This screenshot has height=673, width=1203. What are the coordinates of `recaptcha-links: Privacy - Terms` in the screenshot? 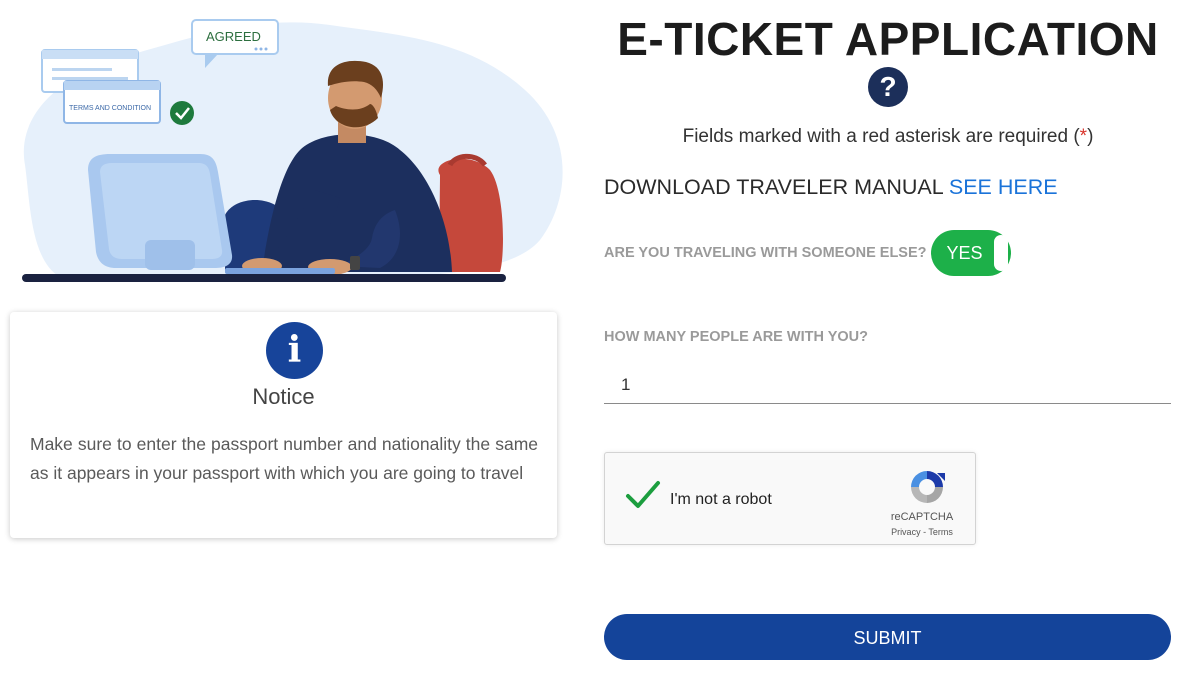 It's located at (922, 532).